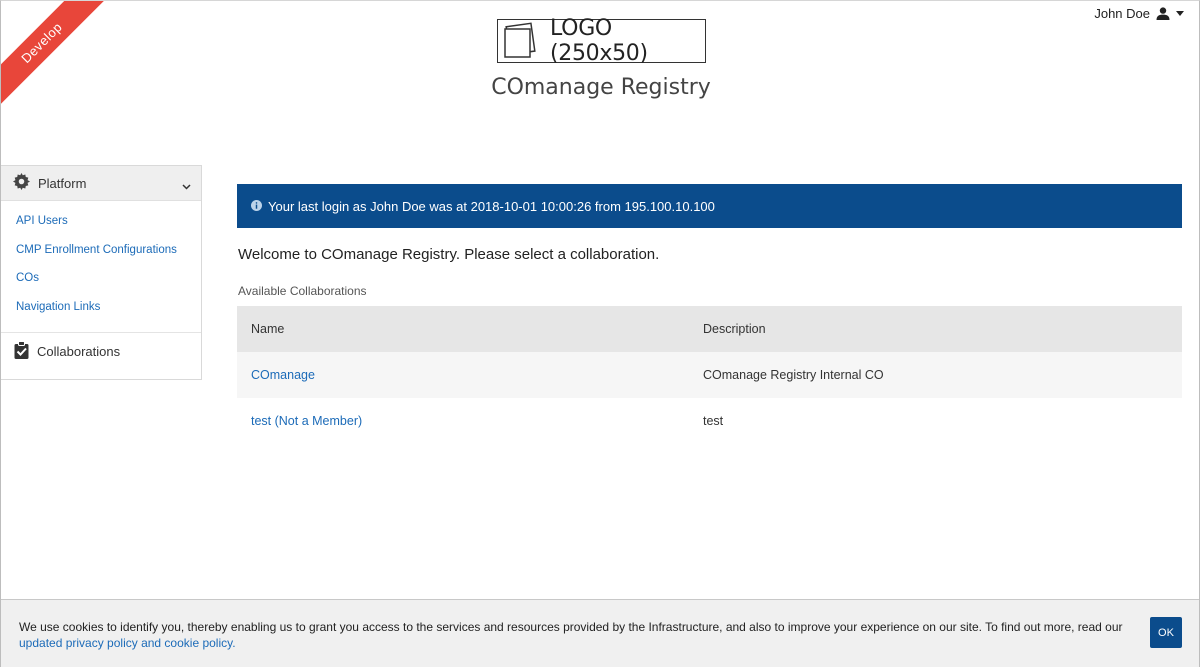 This screenshot has height=667, width=1200. I want to click on table-header-row: Name Description, so click(709, 329).